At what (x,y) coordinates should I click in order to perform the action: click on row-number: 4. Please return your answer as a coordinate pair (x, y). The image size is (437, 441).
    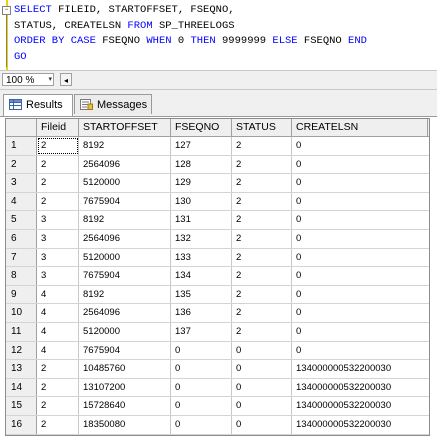
    Looking at the image, I should click on (21, 201).